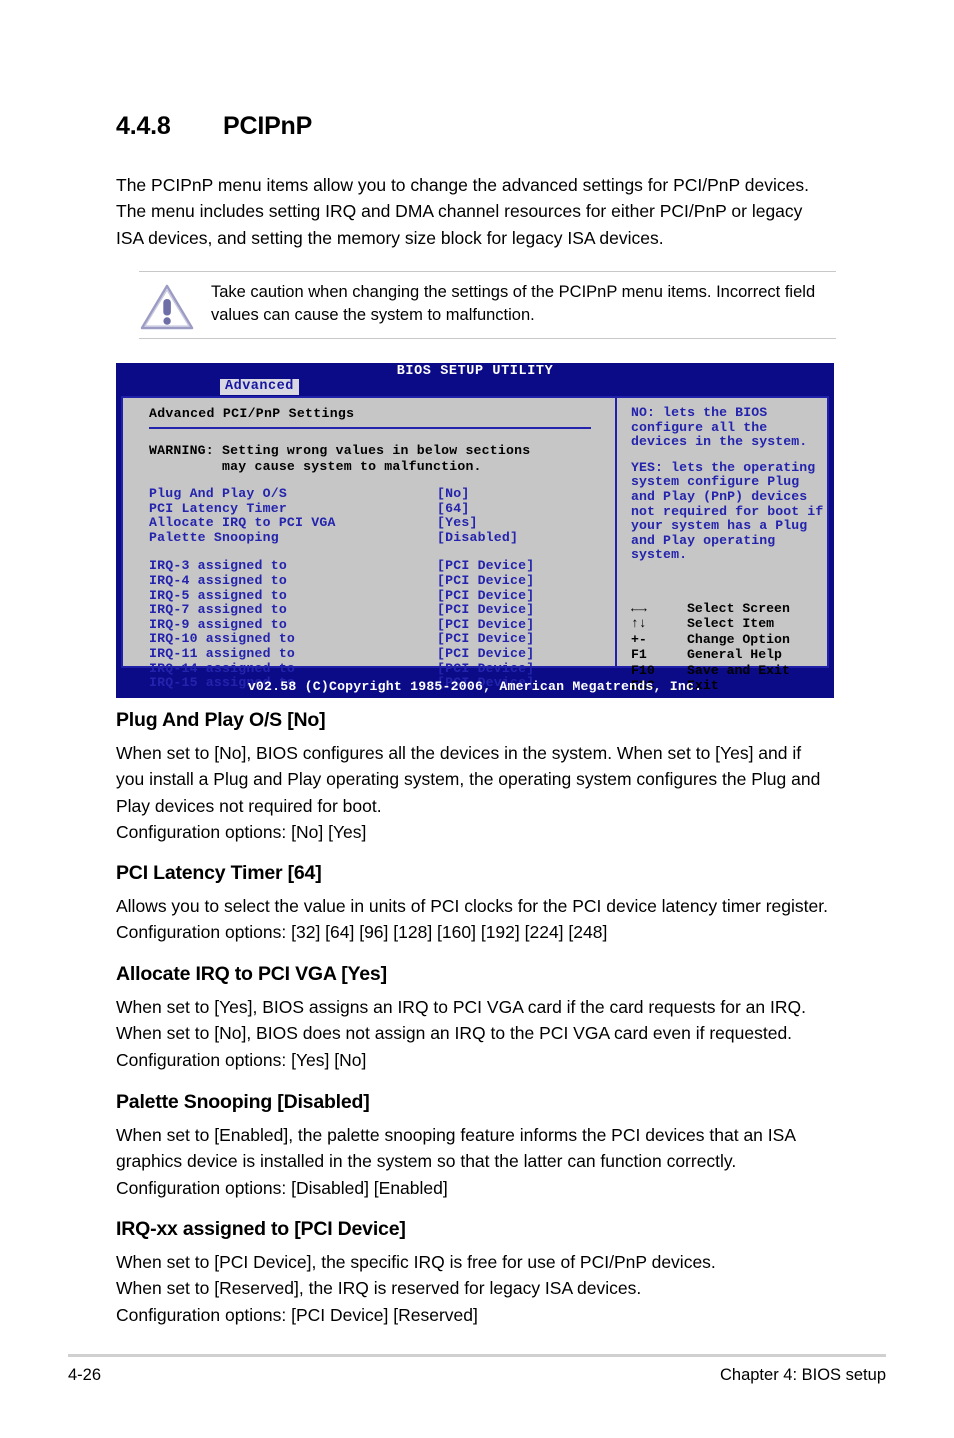 This screenshot has height=1438, width=954. What do you see at coordinates (218, 624) in the screenshot?
I see `irq-label: IRQ-9 assigned to` at bounding box center [218, 624].